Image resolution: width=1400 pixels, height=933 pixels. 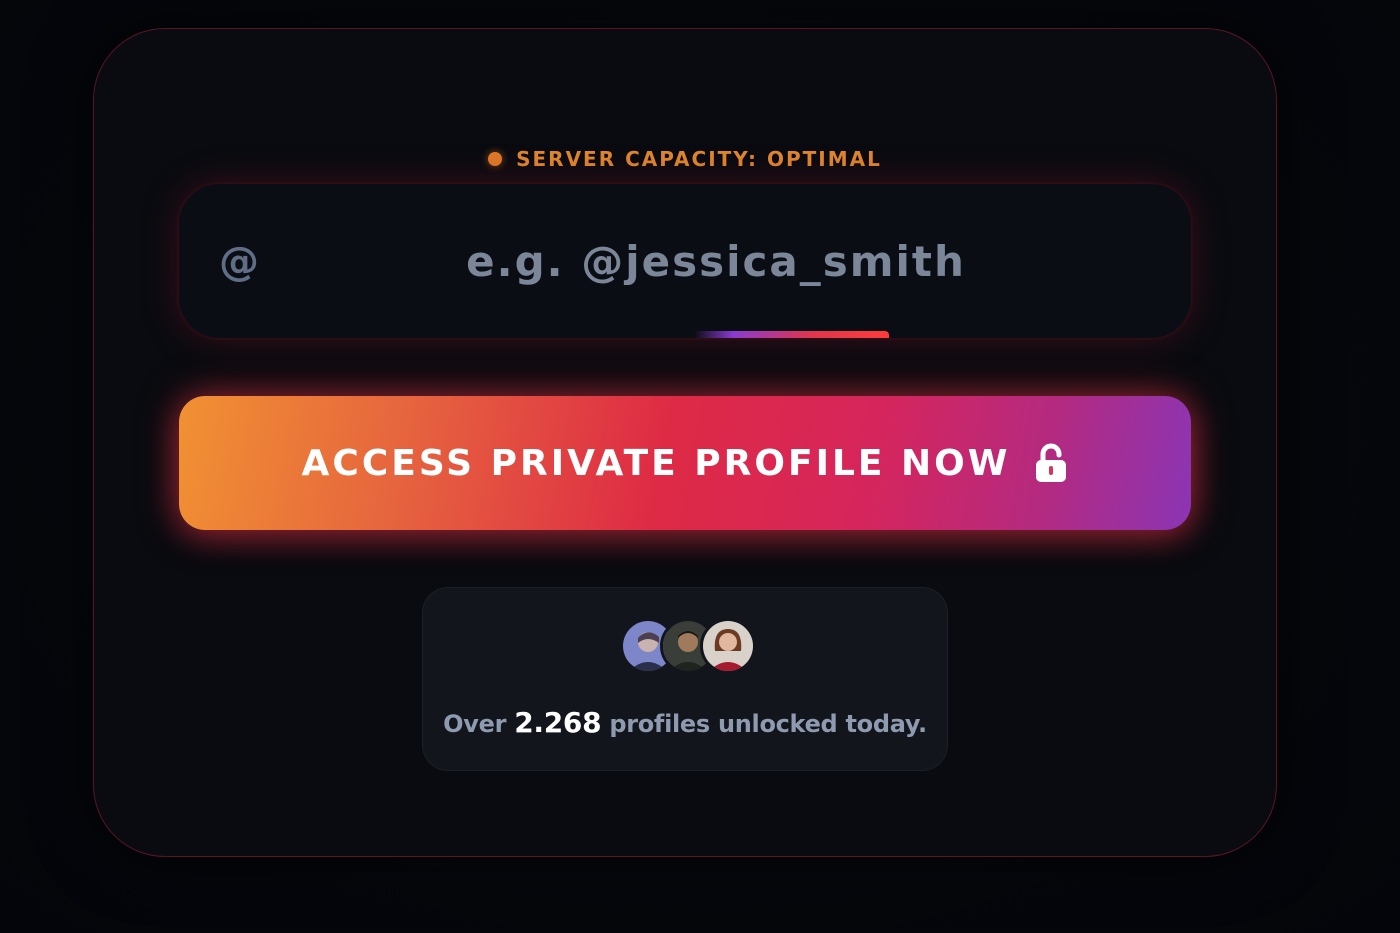 I want to click on social-proof-panel: Over 2.268 profiles unlocked today., so click(x=685, y=679).